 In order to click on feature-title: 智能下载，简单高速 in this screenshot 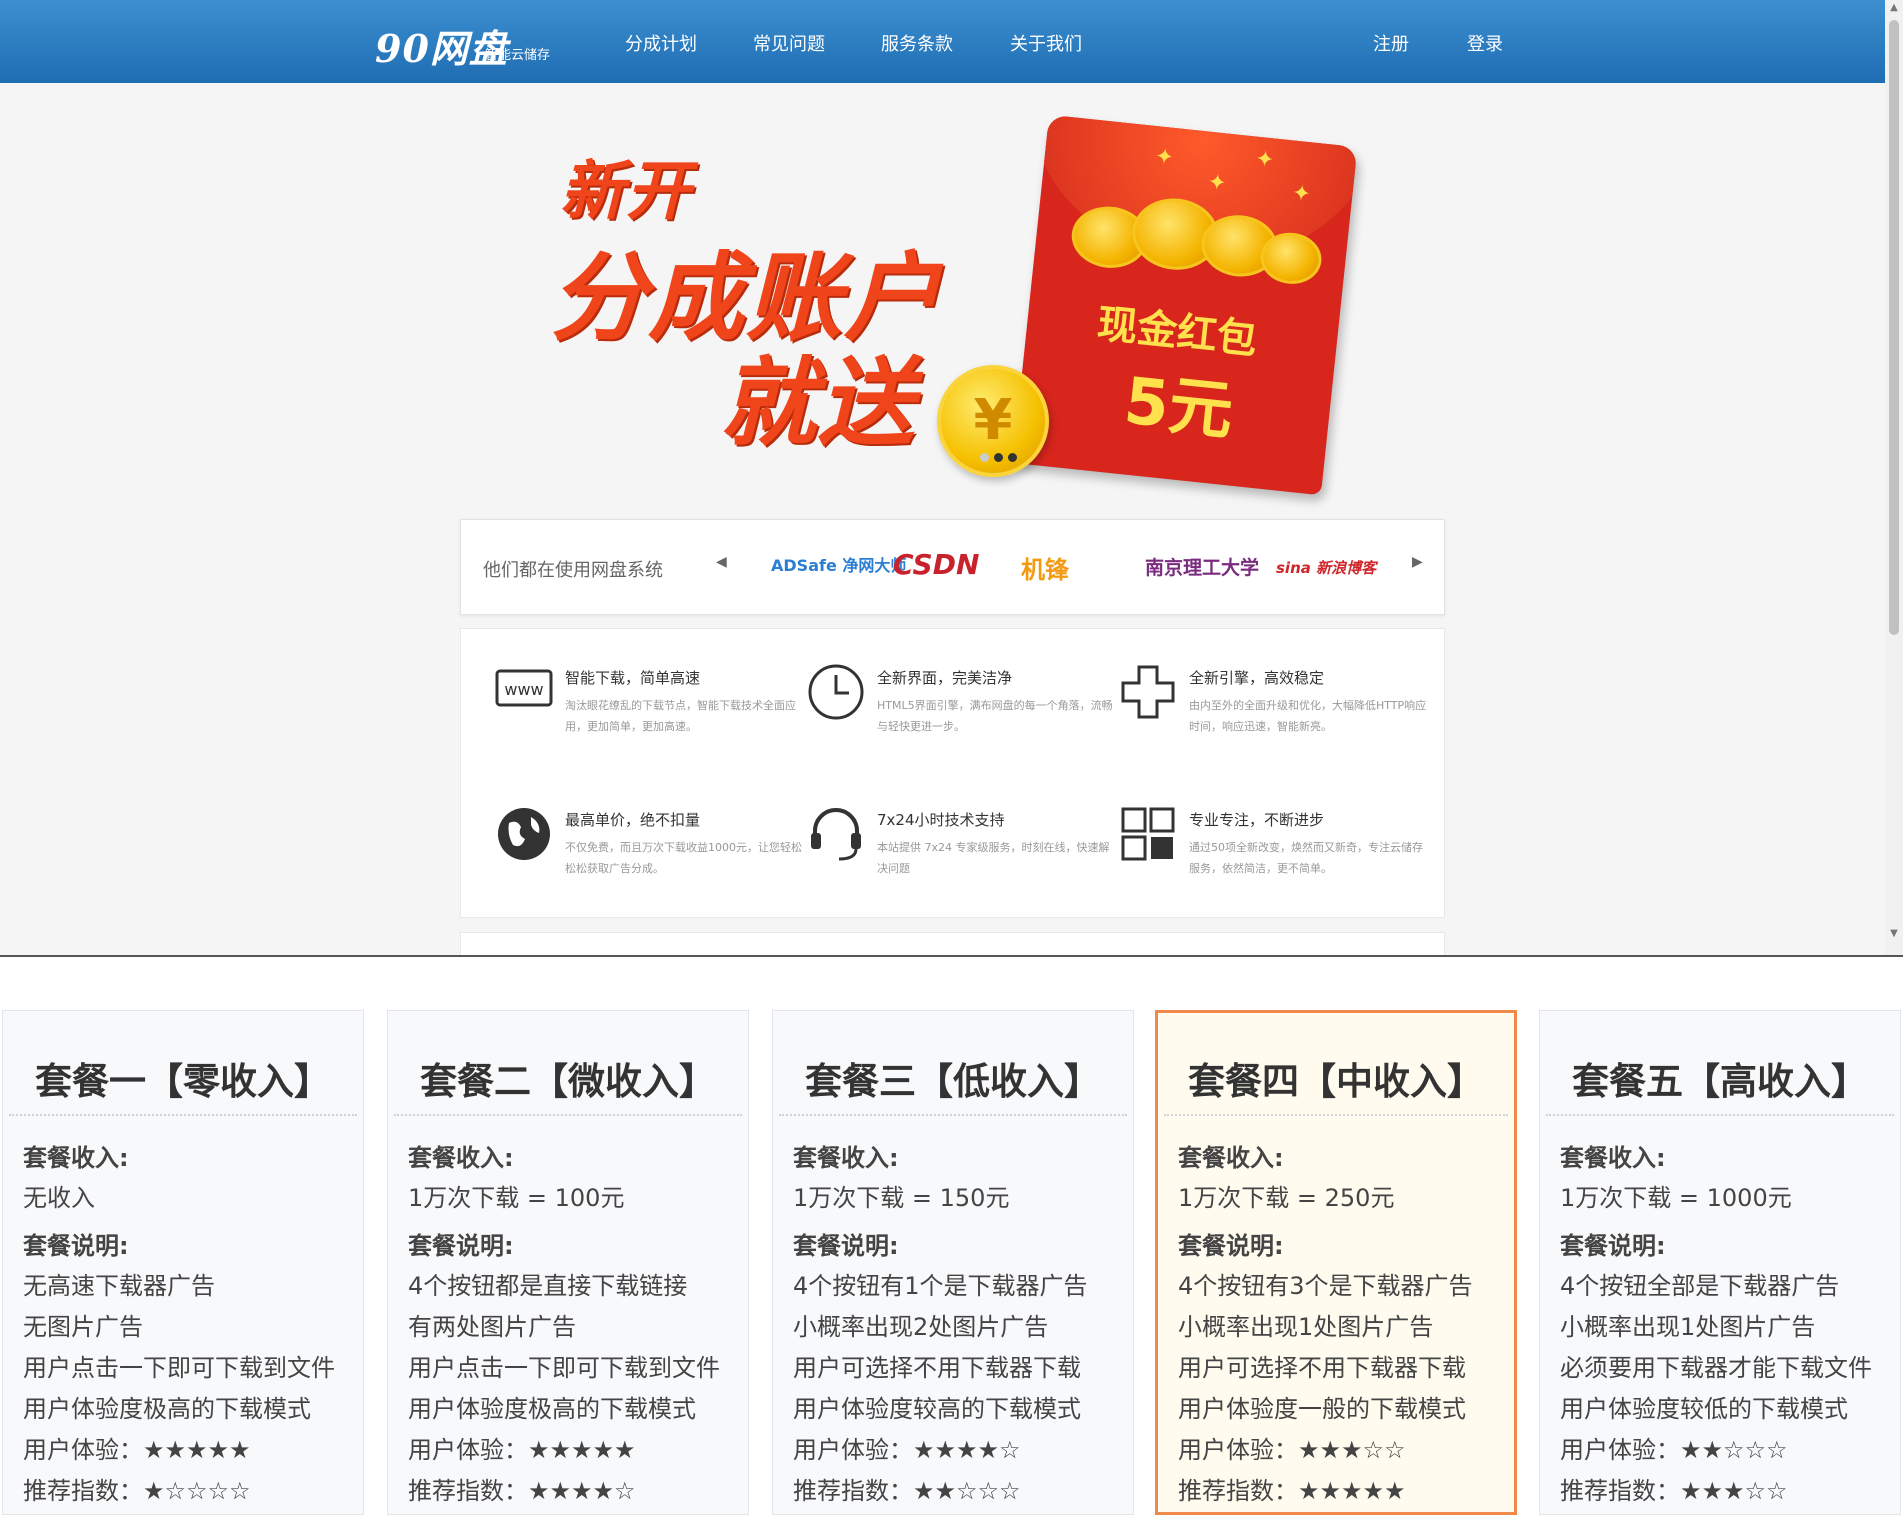, I will do `click(633, 678)`.